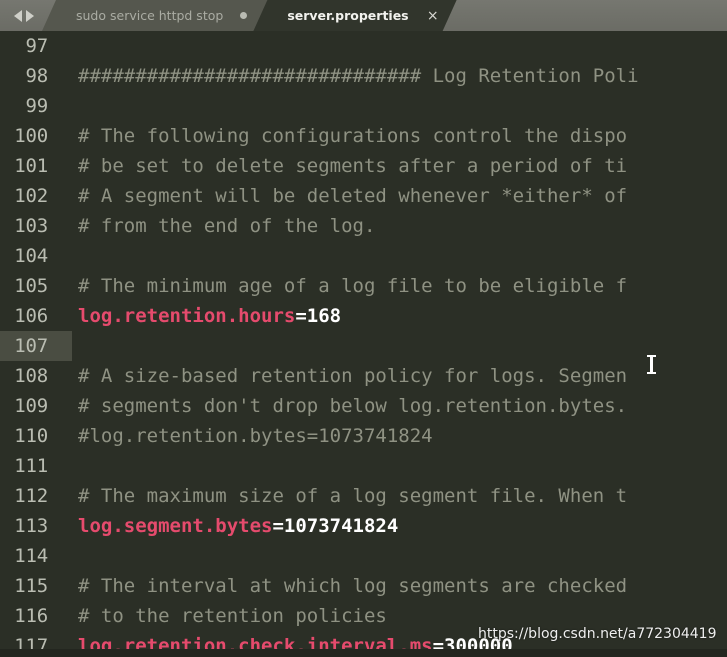  I want to click on tab-label: sudo service httpd stop, so click(150, 15).